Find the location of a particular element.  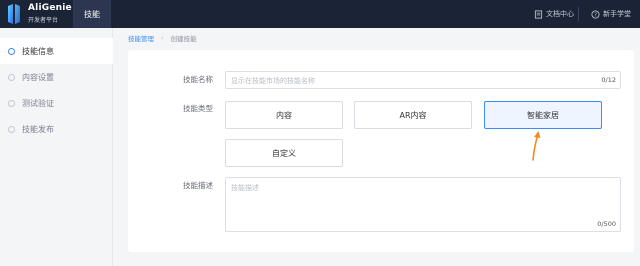

skill-type-ar-content-option: AR内容 is located at coordinates (413, 115).